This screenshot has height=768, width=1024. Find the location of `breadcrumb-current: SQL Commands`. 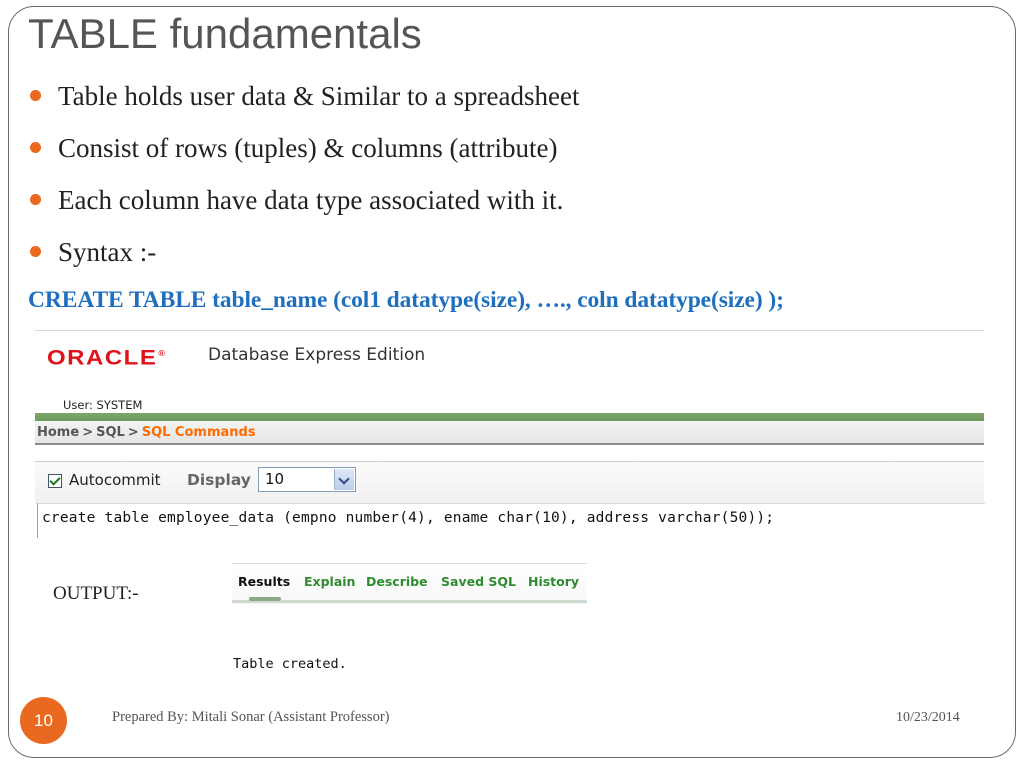

breadcrumb-current: SQL Commands is located at coordinates (198, 432).